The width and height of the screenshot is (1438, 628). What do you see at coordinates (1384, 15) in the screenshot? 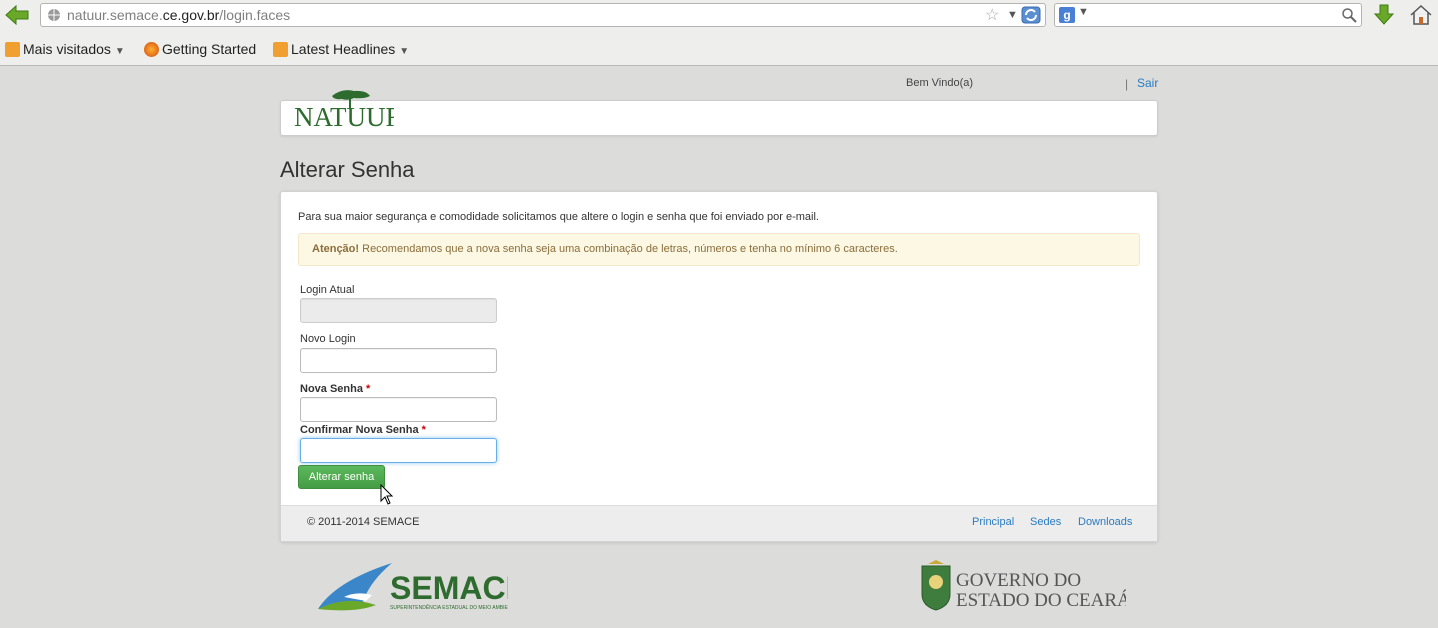
I see `download-icon` at bounding box center [1384, 15].